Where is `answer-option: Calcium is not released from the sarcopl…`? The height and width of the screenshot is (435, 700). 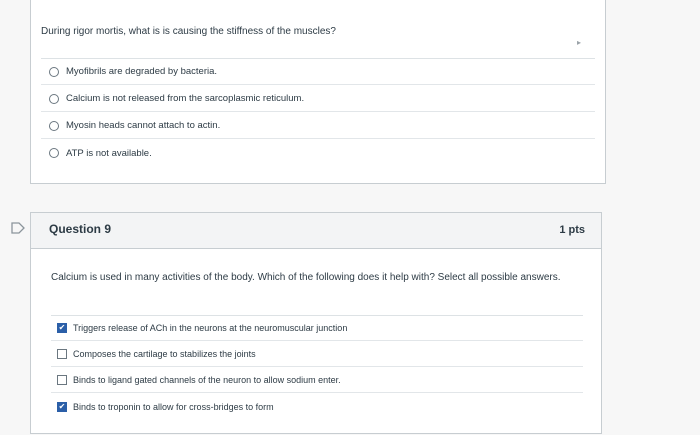
answer-option: Calcium is not released from the sarcopl… is located at coordinates (318, 99).